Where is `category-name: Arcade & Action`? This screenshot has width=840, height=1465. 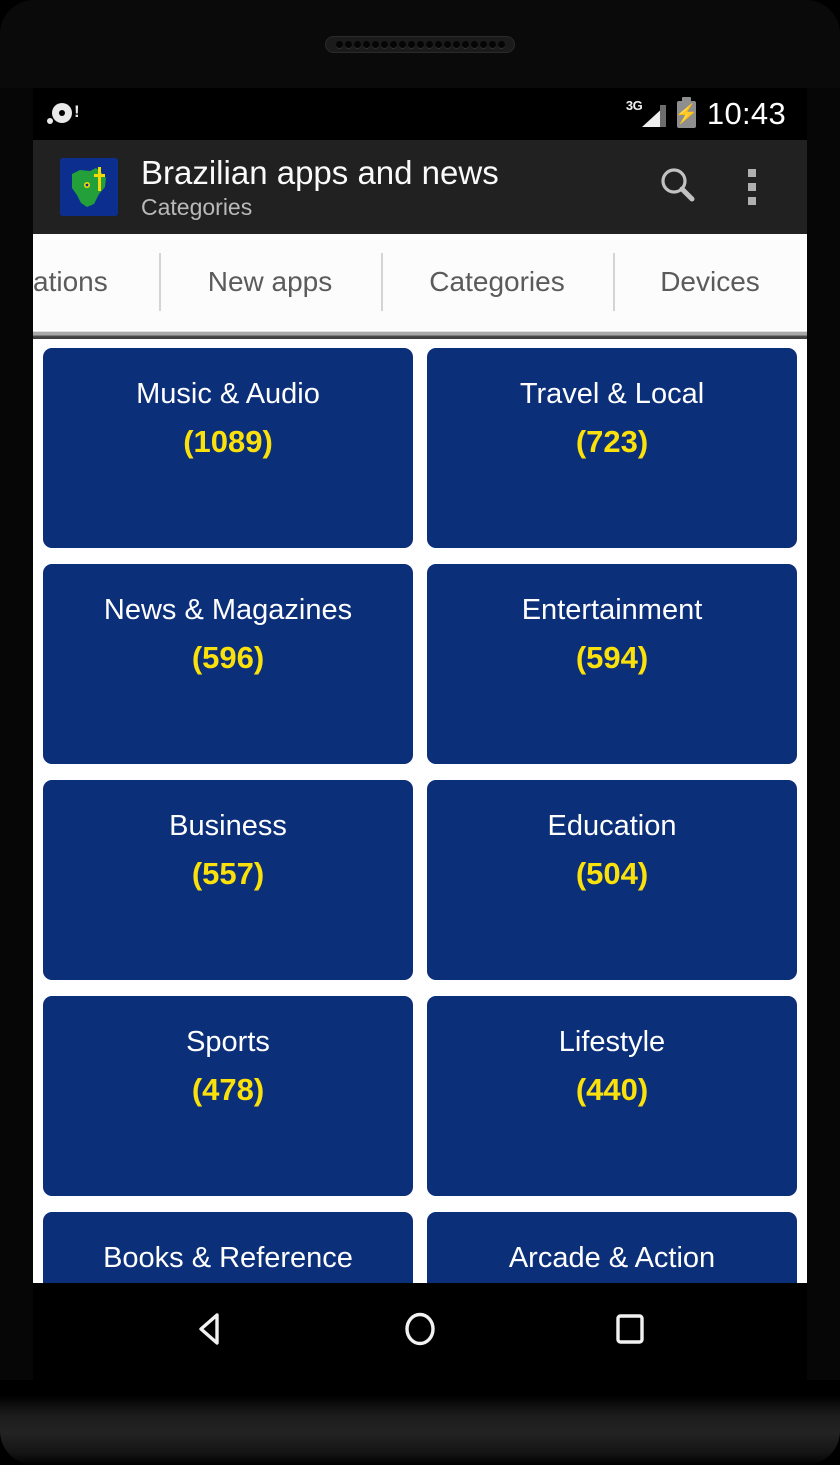 category-name: Arcade & Action is located at coordinates (612, 1258).